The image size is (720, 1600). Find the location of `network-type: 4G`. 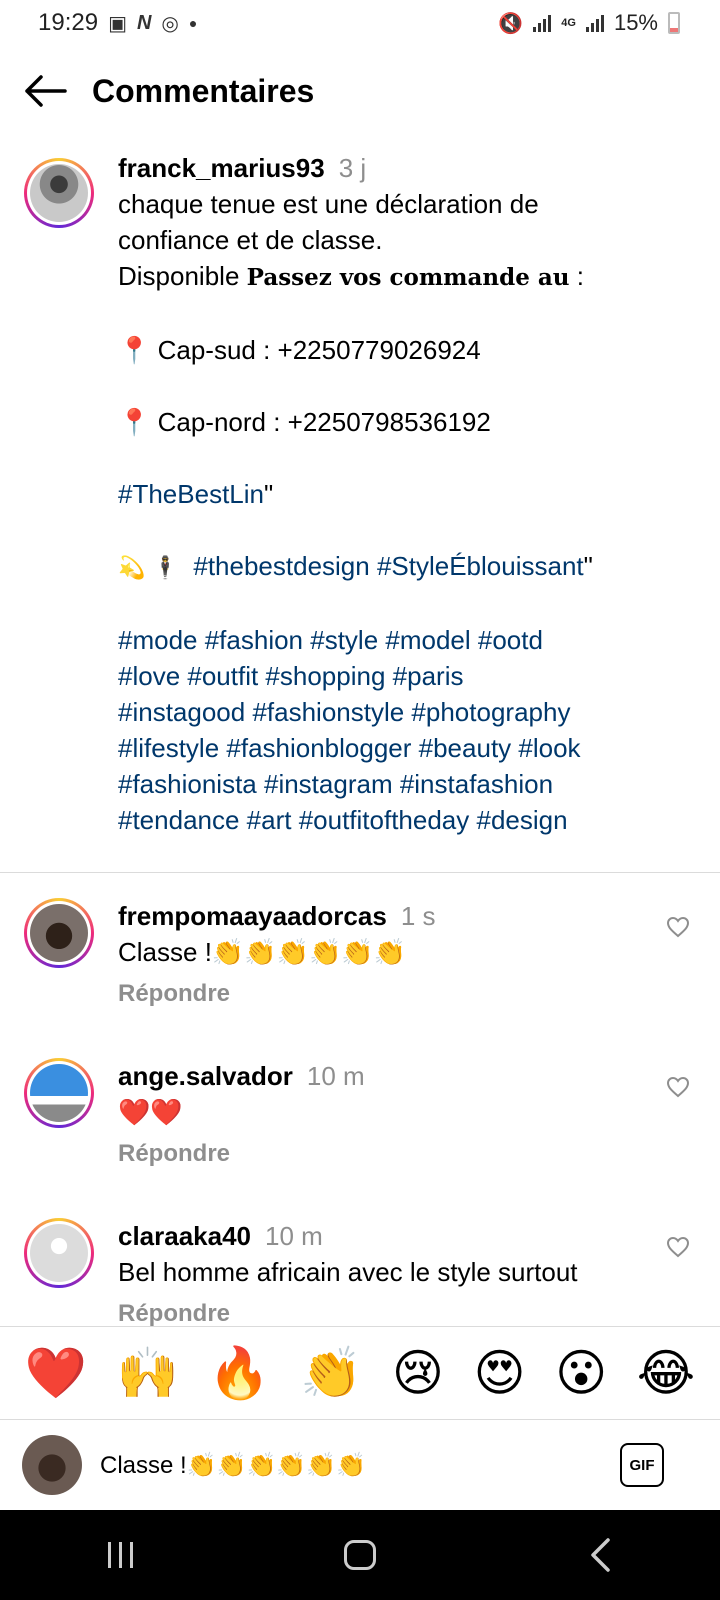

network-type: 4G is located at coordinates (568, 23).